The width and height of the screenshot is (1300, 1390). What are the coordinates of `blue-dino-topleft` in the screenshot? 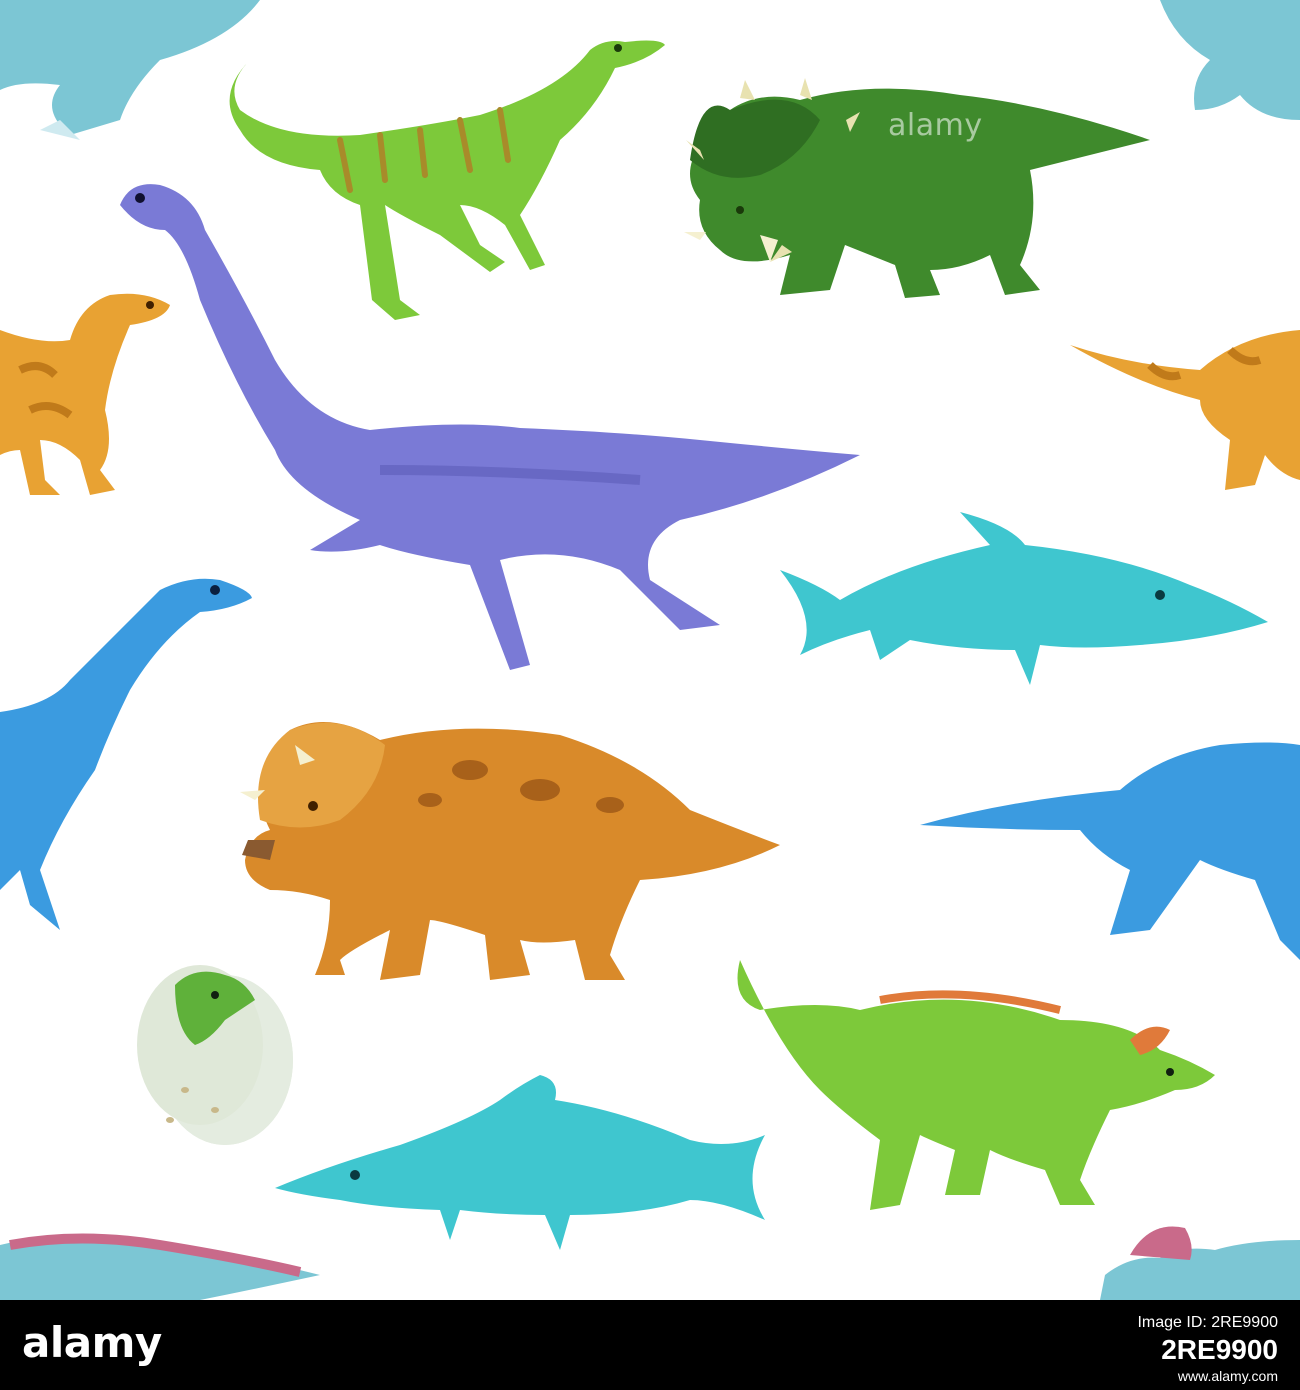 It's located at (130, 70).